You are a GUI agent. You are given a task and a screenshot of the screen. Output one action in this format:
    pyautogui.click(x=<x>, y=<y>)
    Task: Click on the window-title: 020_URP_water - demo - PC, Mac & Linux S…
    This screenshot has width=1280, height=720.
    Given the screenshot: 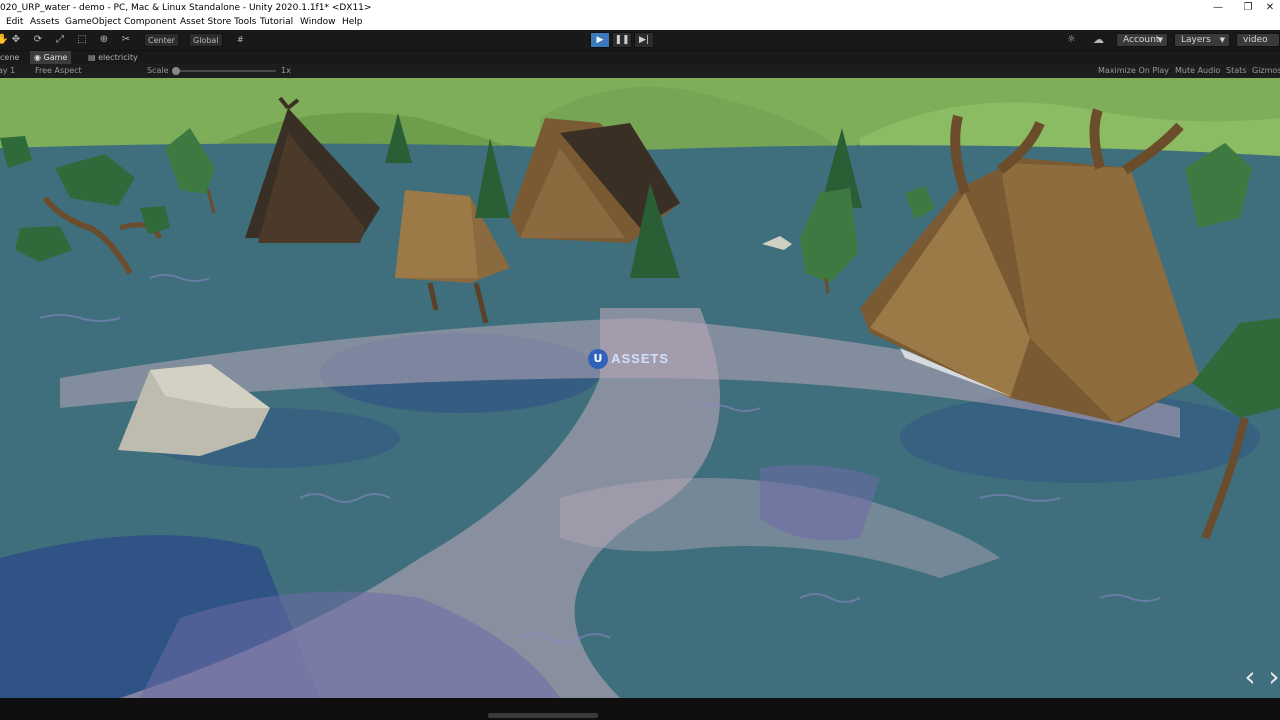 What is the action you would take?
    pyautogui.click(x=186, y=8)
    